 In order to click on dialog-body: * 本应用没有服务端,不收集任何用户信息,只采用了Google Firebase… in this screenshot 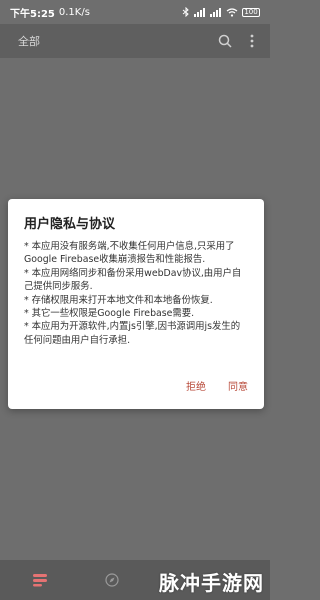, I will do `click(136, 293)`.